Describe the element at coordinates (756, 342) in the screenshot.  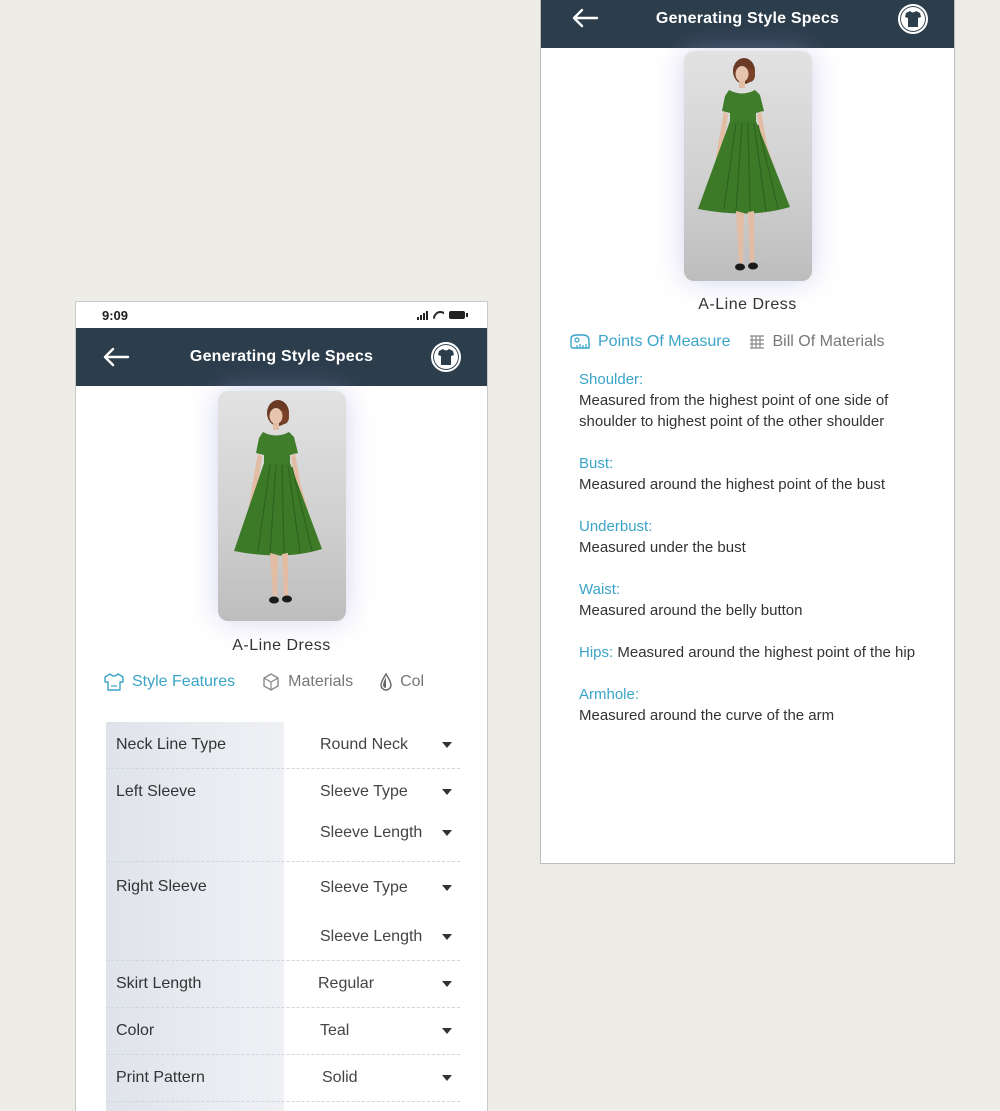
I see `grid-table-icon` at that location.